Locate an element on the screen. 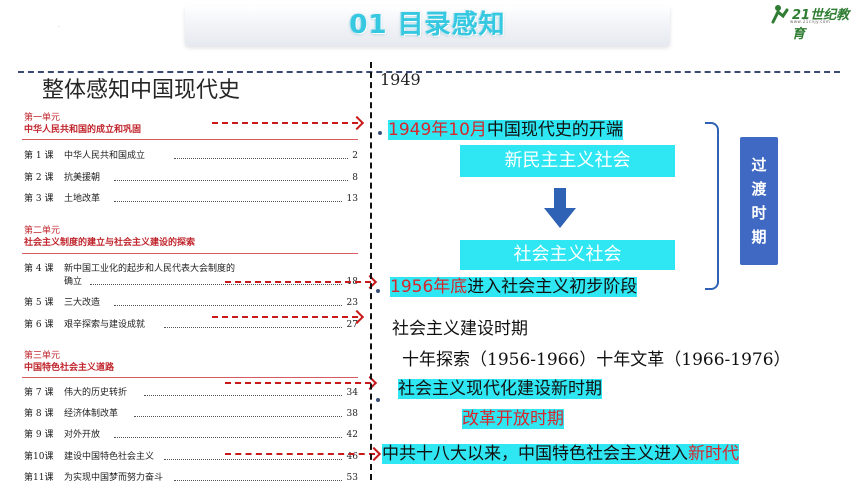  toc-title: 整体感知中国现代史 is located at coordinates (141, 90).